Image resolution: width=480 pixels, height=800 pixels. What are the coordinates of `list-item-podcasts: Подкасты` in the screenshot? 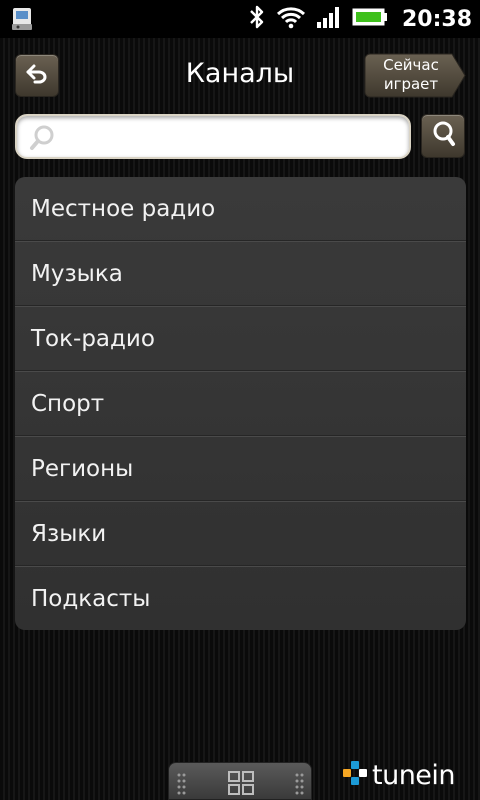 It's located at (240, 598).